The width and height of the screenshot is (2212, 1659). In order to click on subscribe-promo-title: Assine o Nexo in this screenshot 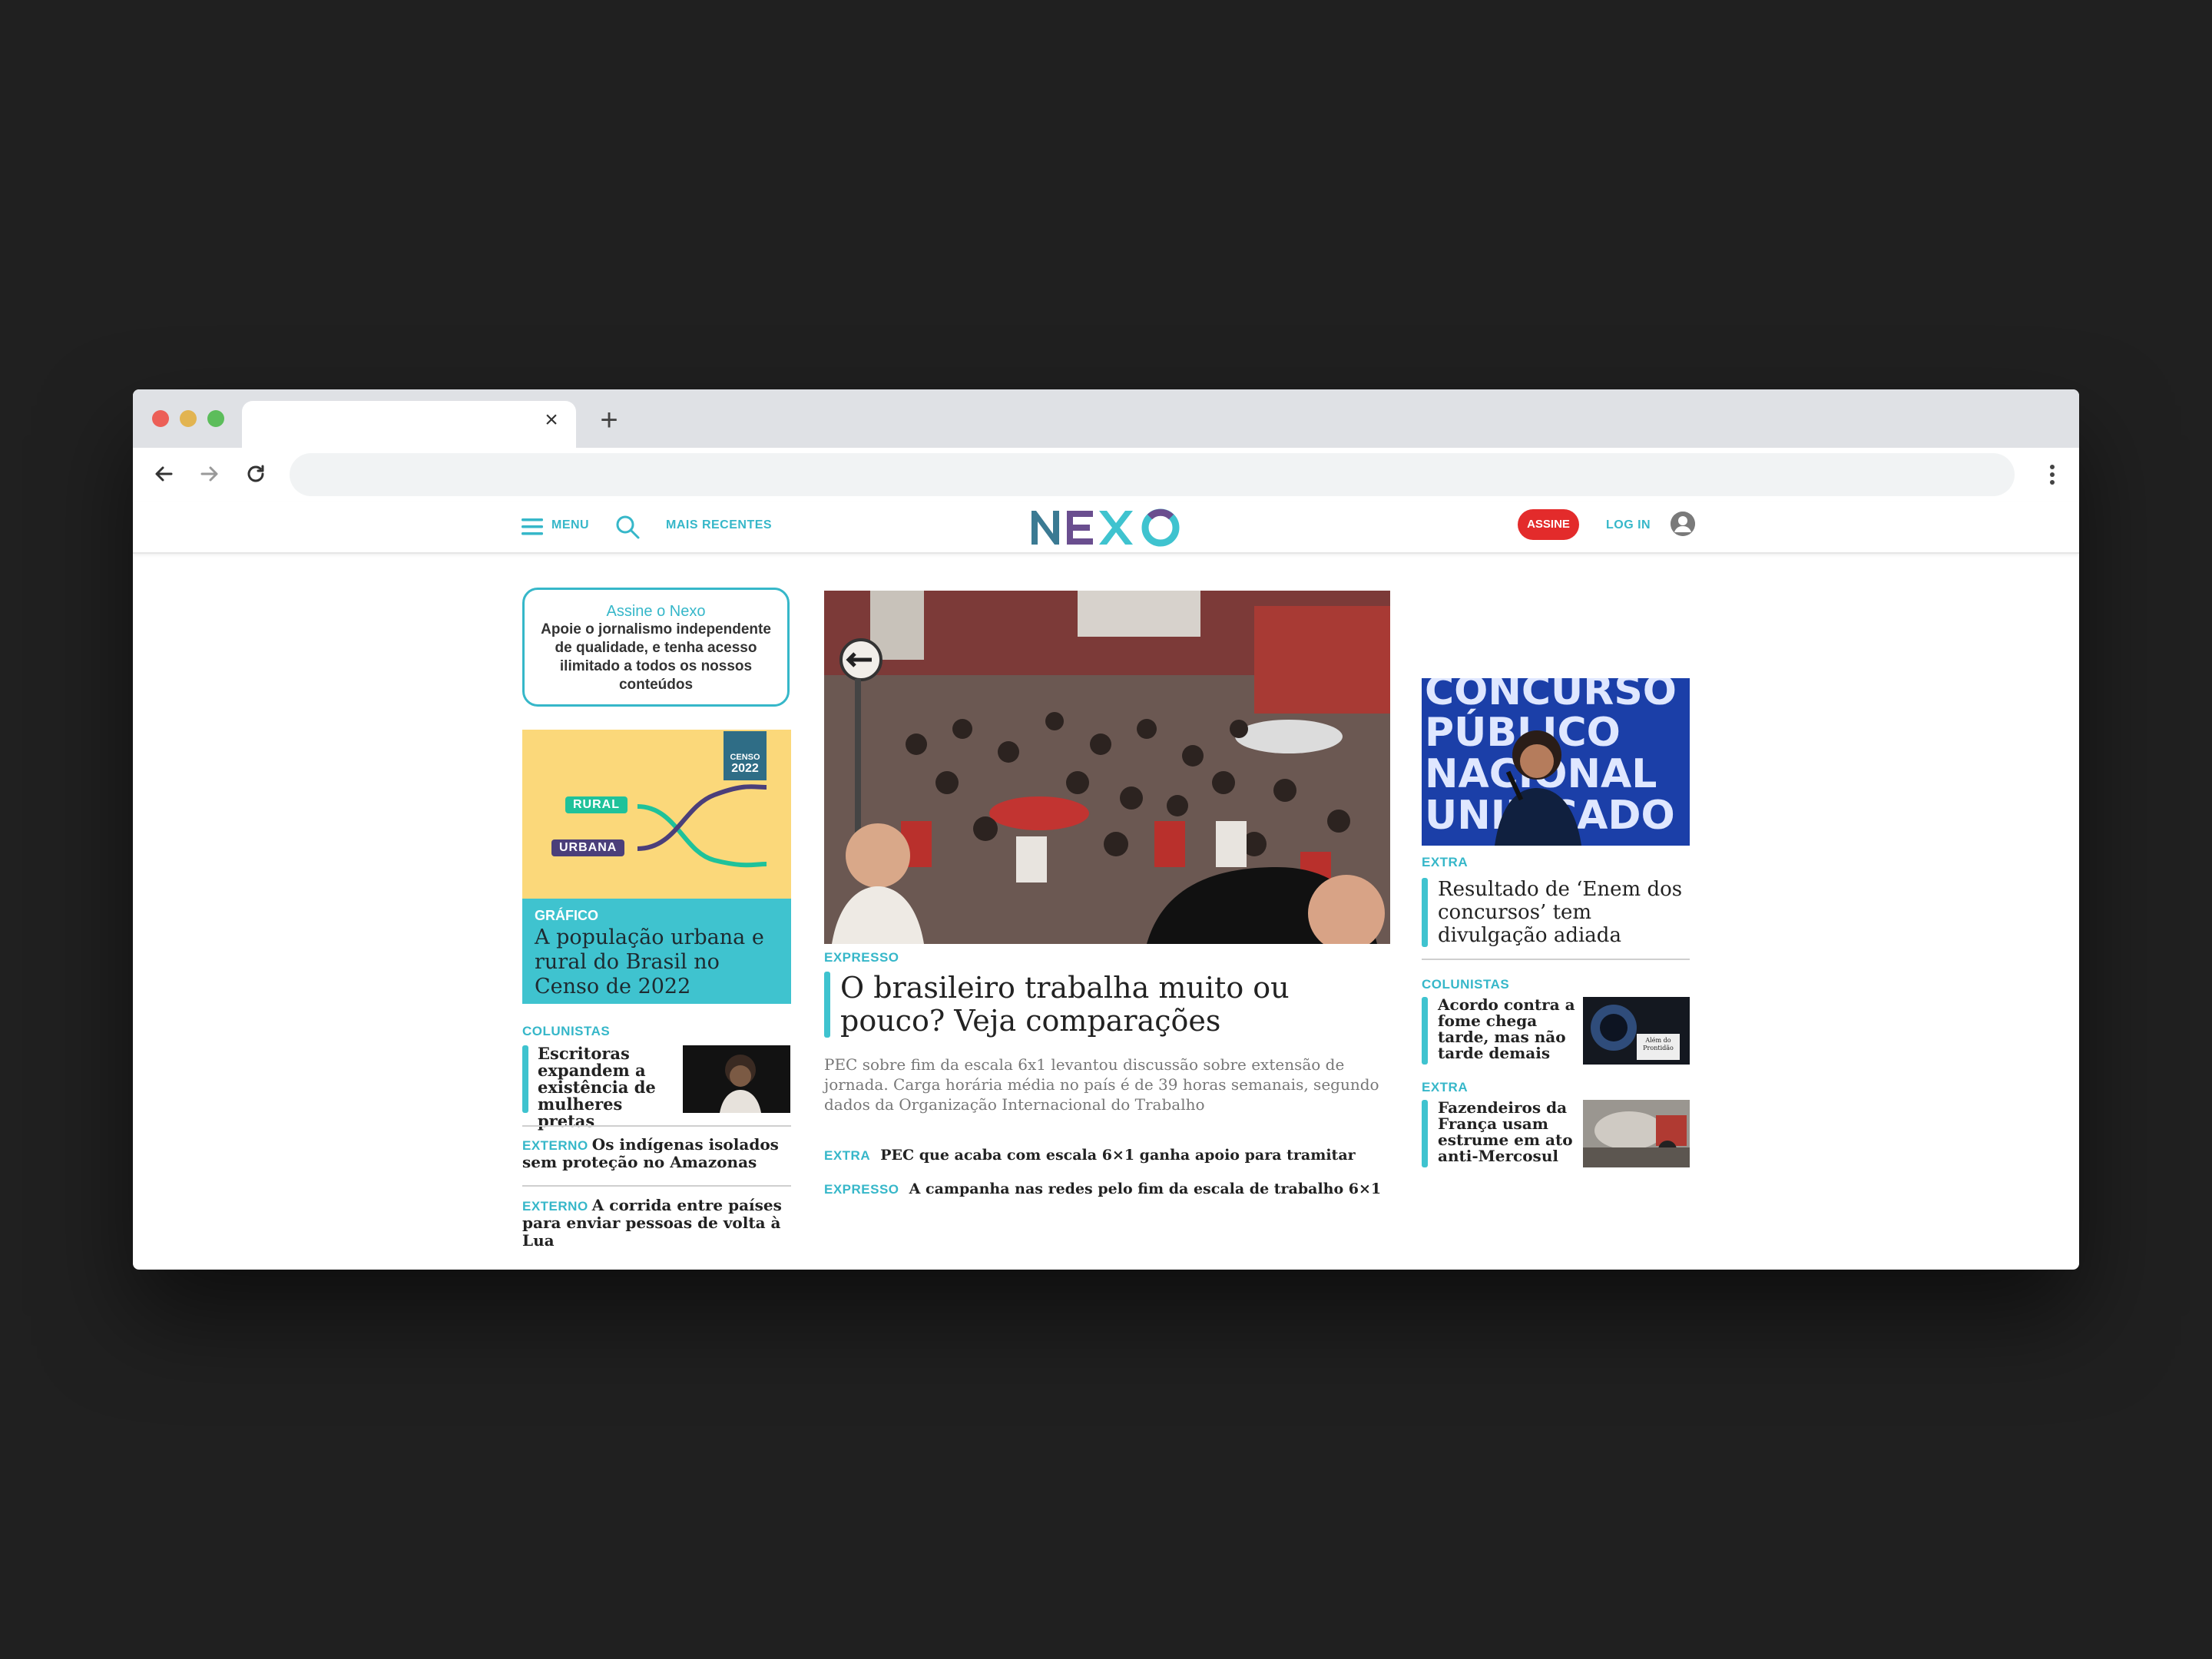, I will do `click(656, 612)`.